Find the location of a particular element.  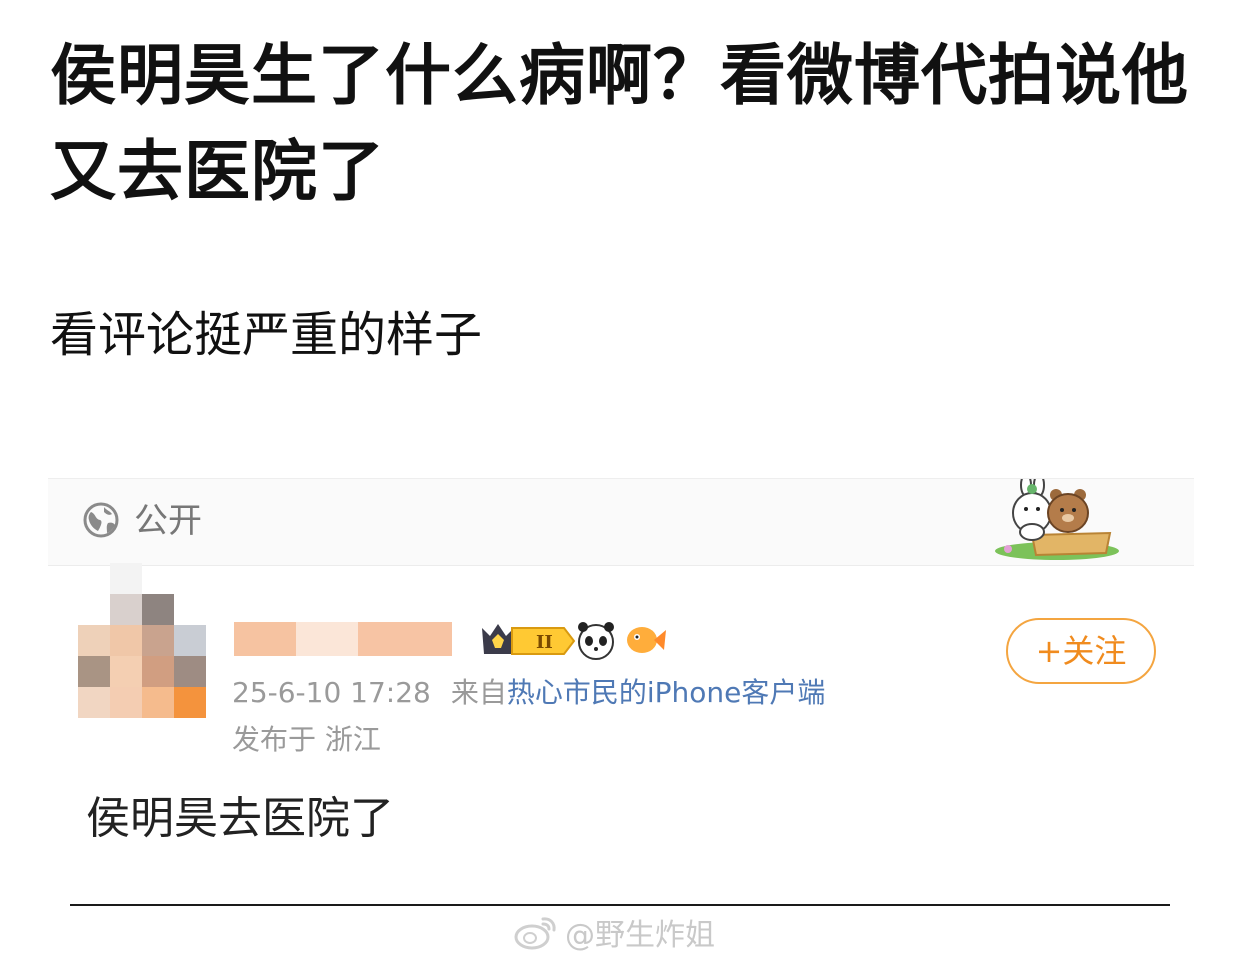

card-bottom-divider is located at coordinates (620, 905).